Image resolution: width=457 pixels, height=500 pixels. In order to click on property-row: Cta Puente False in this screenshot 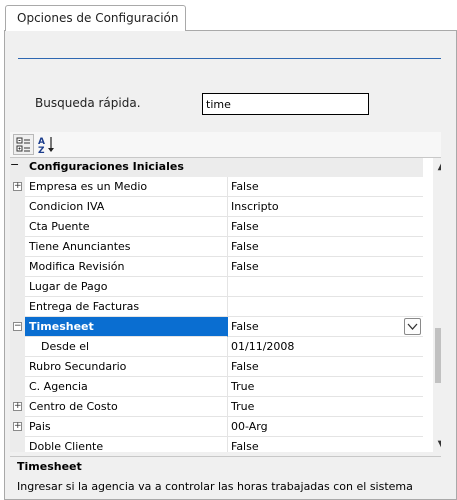, I will do `click(216, 227)`.